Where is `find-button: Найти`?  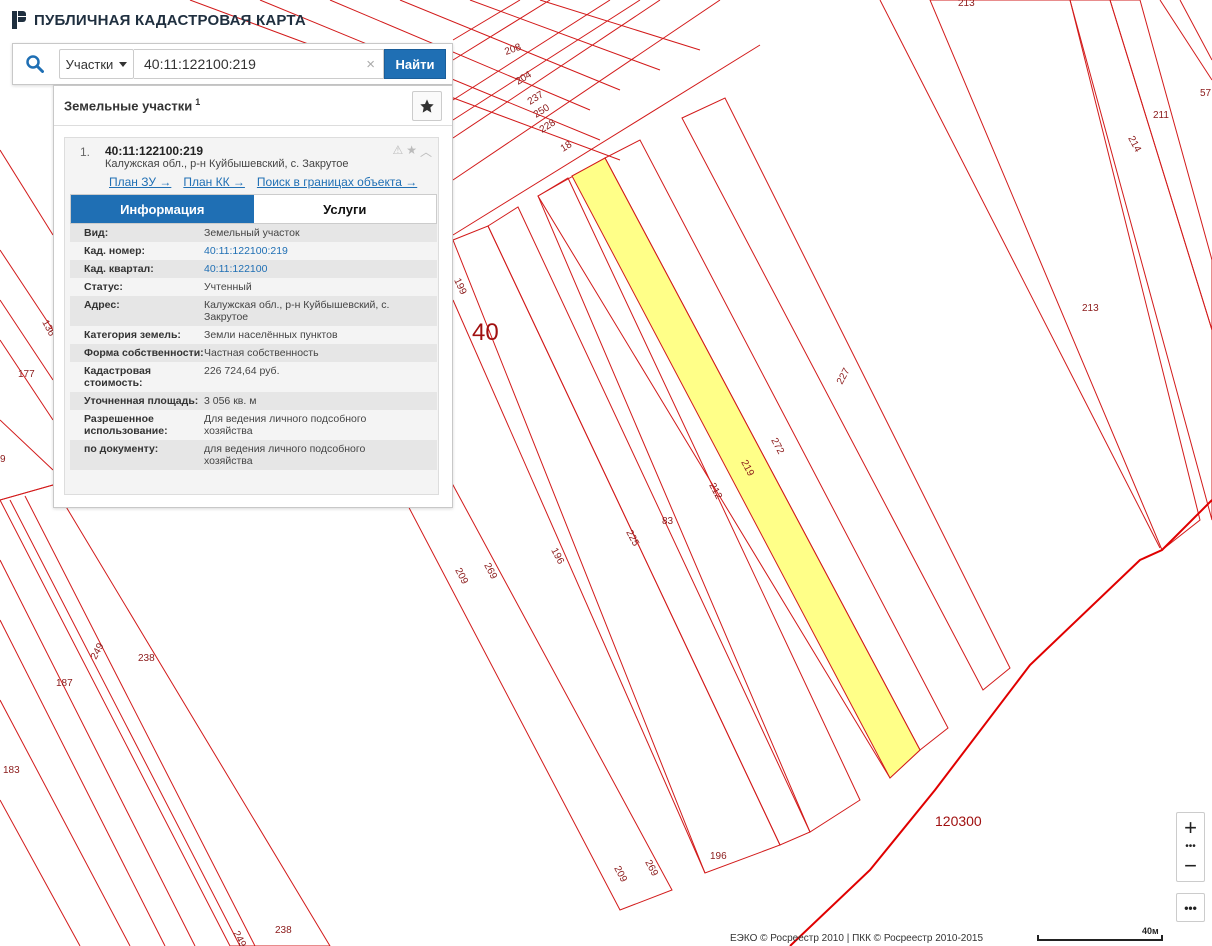
find-button: Найти is located at coordinates (415, 64).